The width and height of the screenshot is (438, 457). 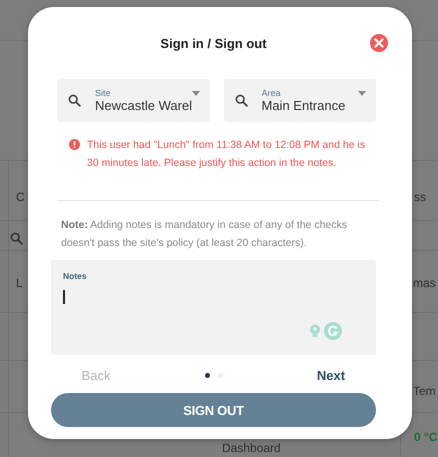 I want to click on table-text: mas, so click(x=424, y=283).